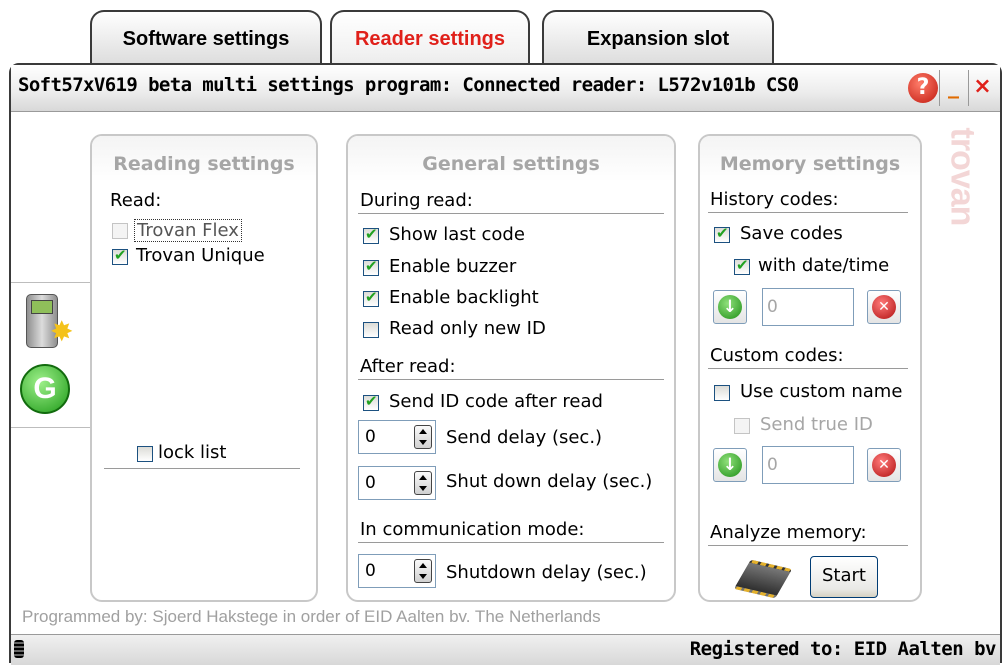 The width and height of the screenshot is (1004, 666). Describe the element at coordinates (192, 452) in the screenshot. I see `lock-list-label: lock list` at that location.